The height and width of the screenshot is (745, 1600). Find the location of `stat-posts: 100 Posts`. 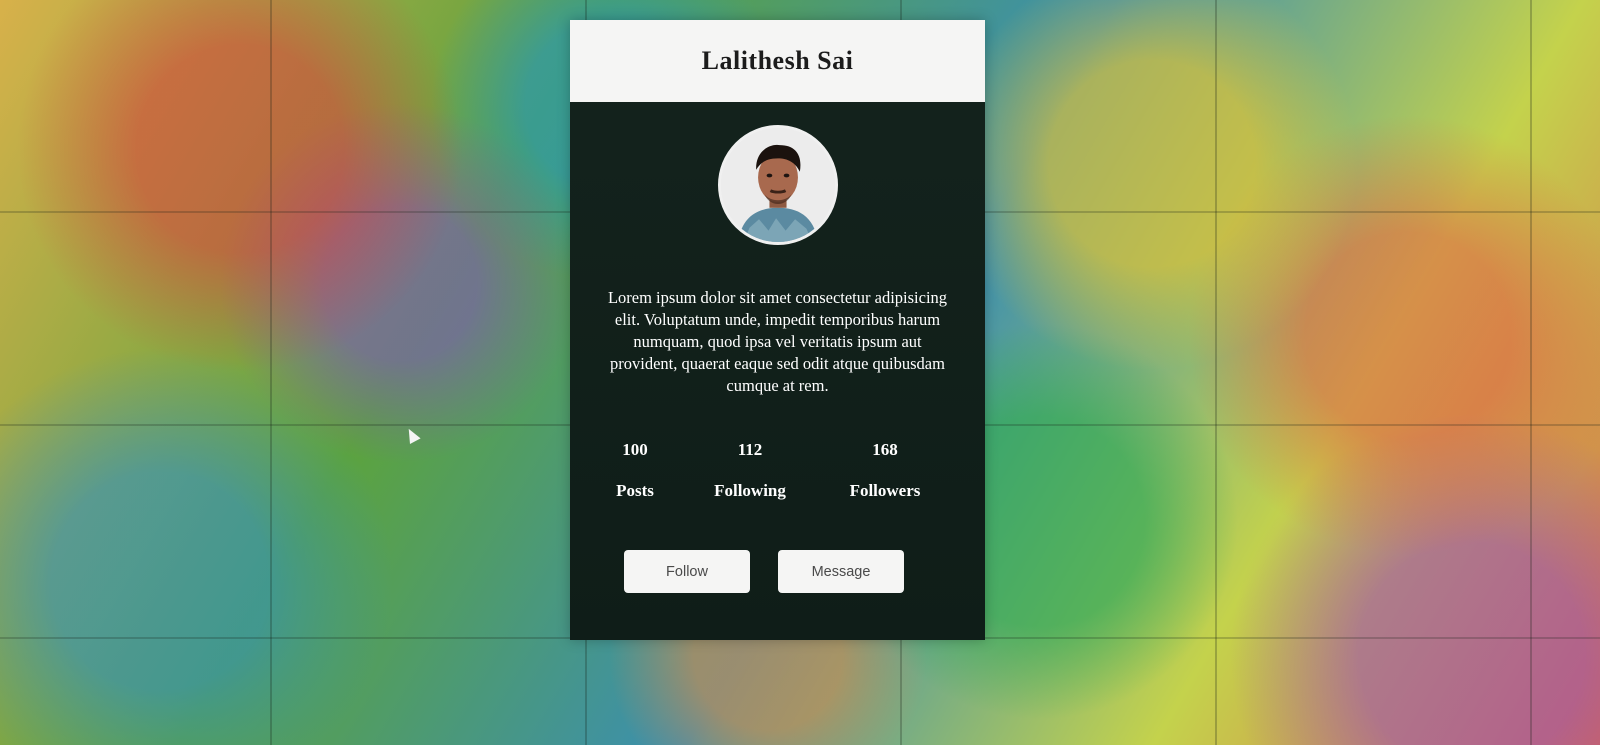

stat-posts: 100 Posts is located at coordinates (635, 470).